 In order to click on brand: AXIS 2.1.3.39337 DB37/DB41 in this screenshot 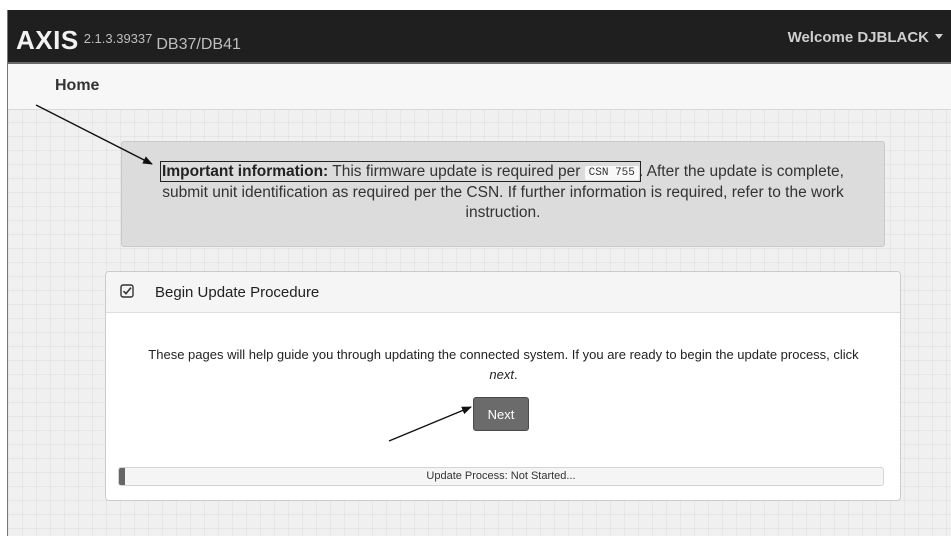, I will do `click(128, 40)`.